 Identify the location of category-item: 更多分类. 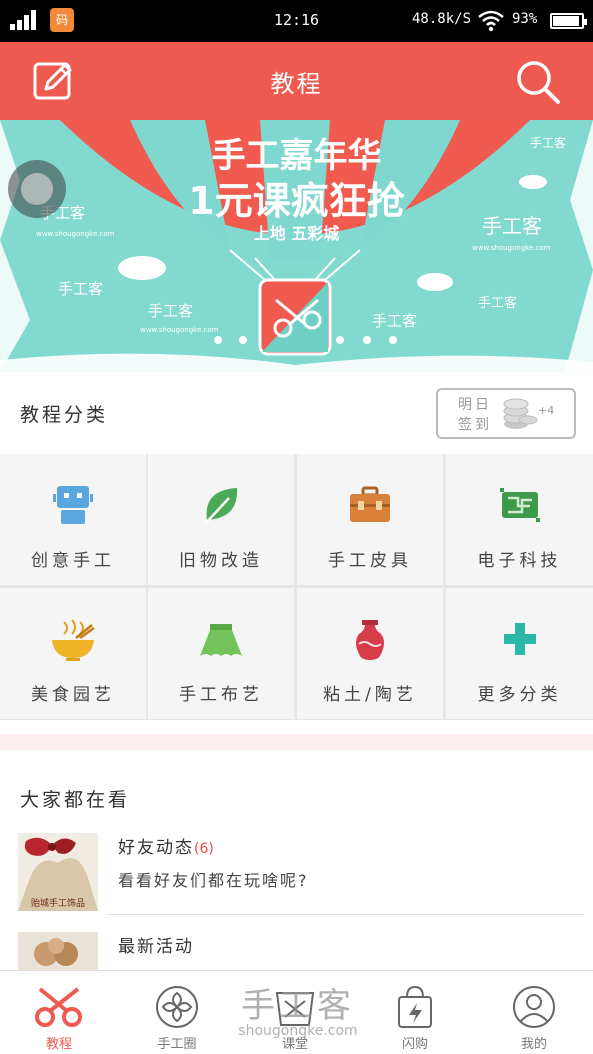
(519, 653).